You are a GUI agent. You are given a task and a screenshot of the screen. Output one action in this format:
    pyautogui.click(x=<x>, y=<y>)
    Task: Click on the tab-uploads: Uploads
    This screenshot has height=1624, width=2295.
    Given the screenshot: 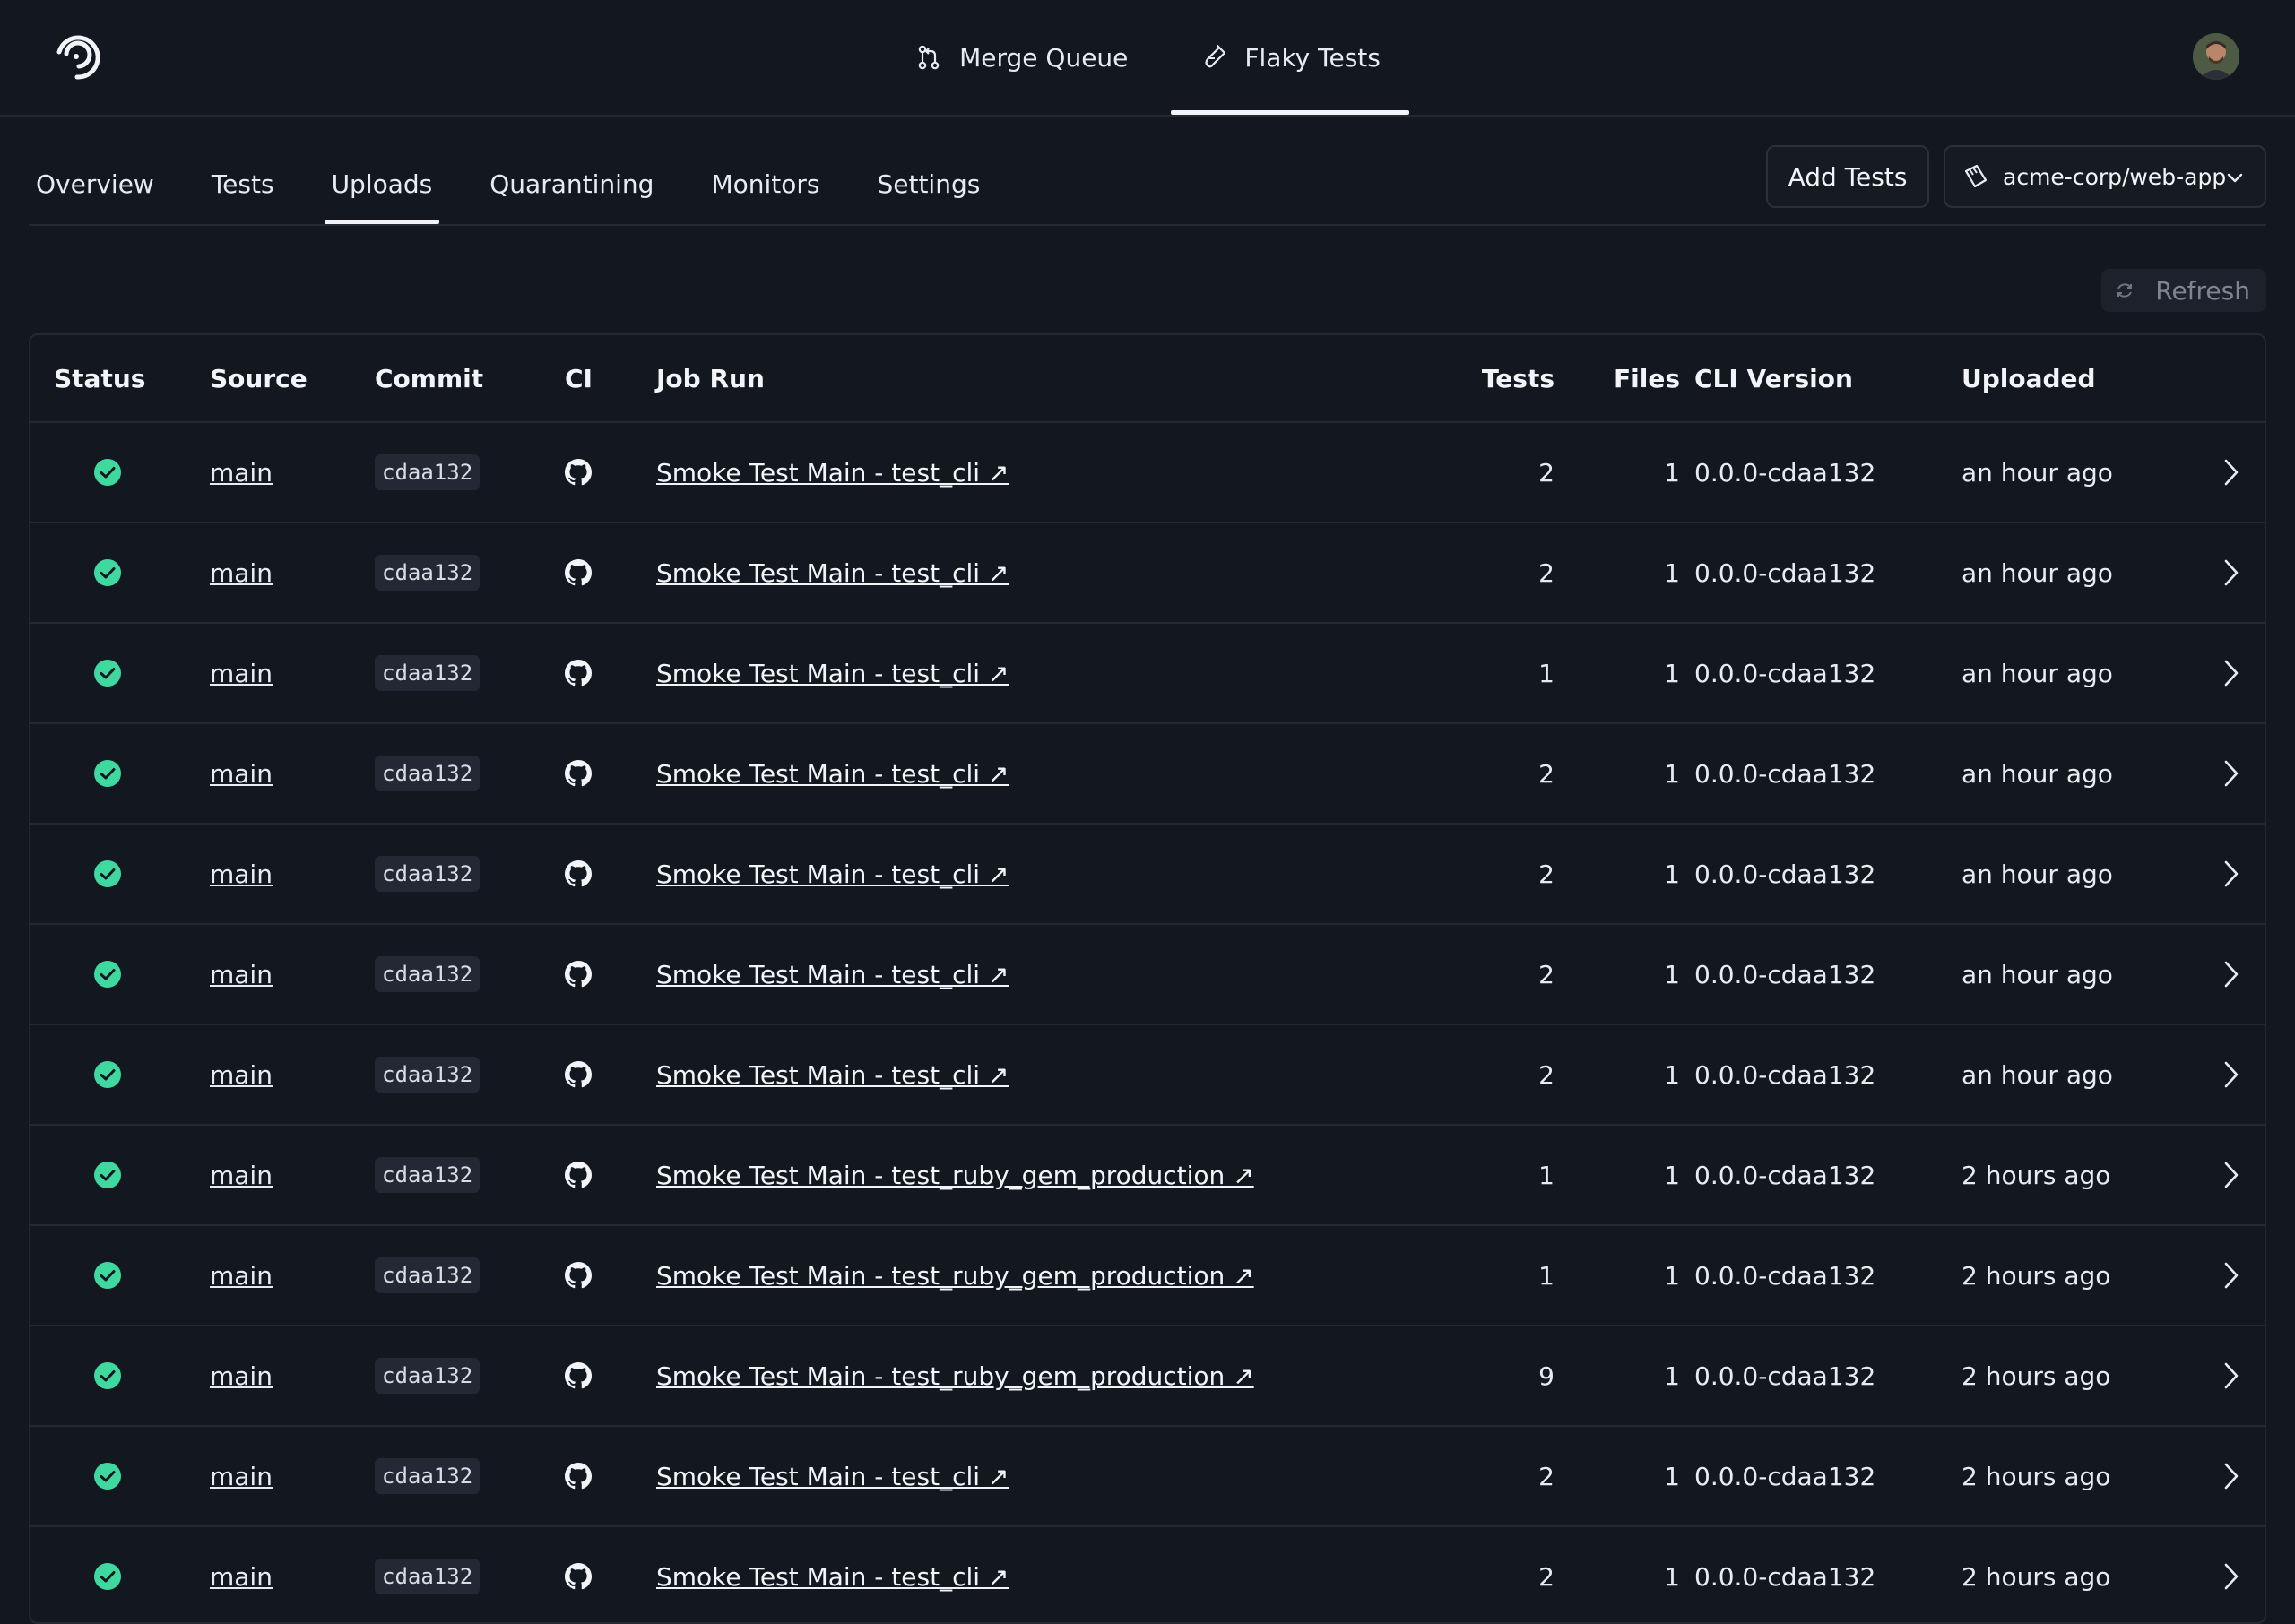 What is the action you would take?
    pyautogui.click(x=382, y=184)
    